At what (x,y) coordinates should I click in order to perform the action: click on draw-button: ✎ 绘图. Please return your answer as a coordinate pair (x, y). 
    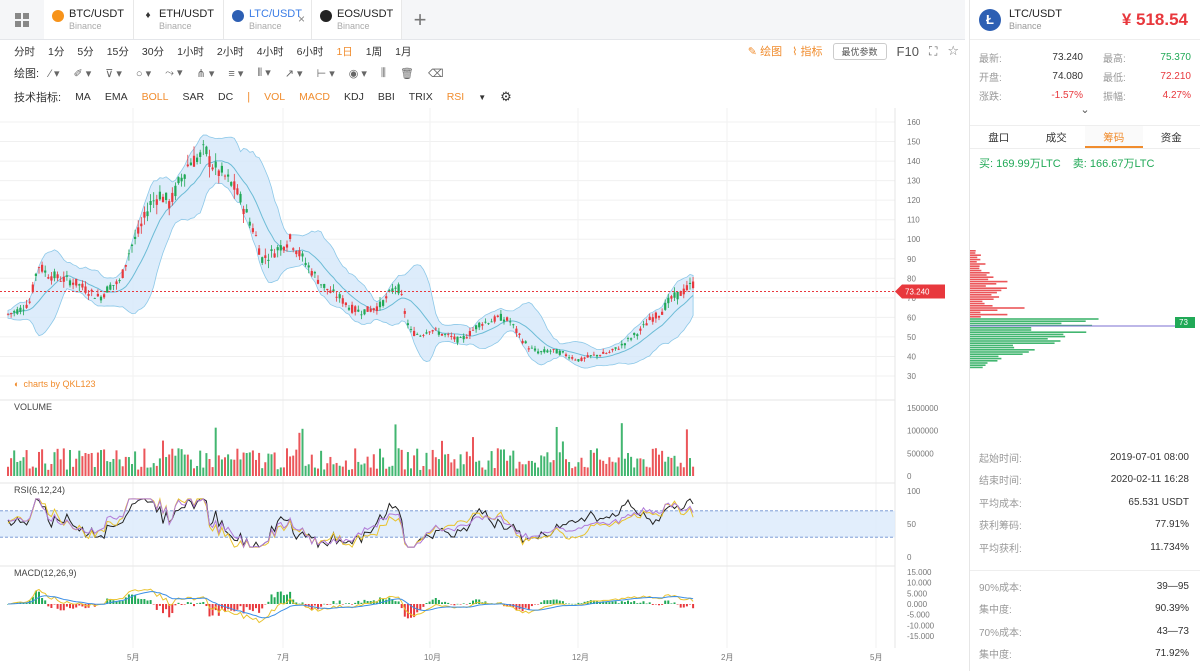
    Looking at the image, I should click on (765, 51).